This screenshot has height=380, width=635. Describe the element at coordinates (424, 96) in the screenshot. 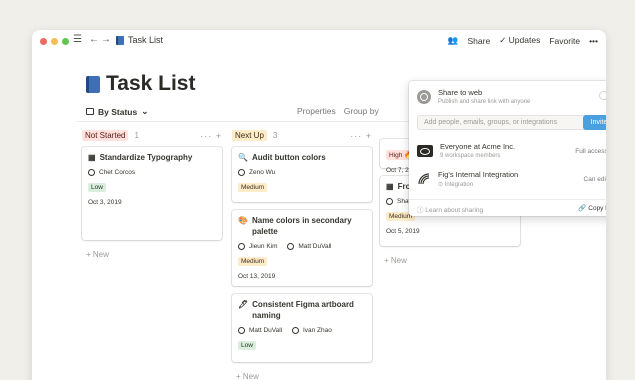

I see `globe-icon` at that location.